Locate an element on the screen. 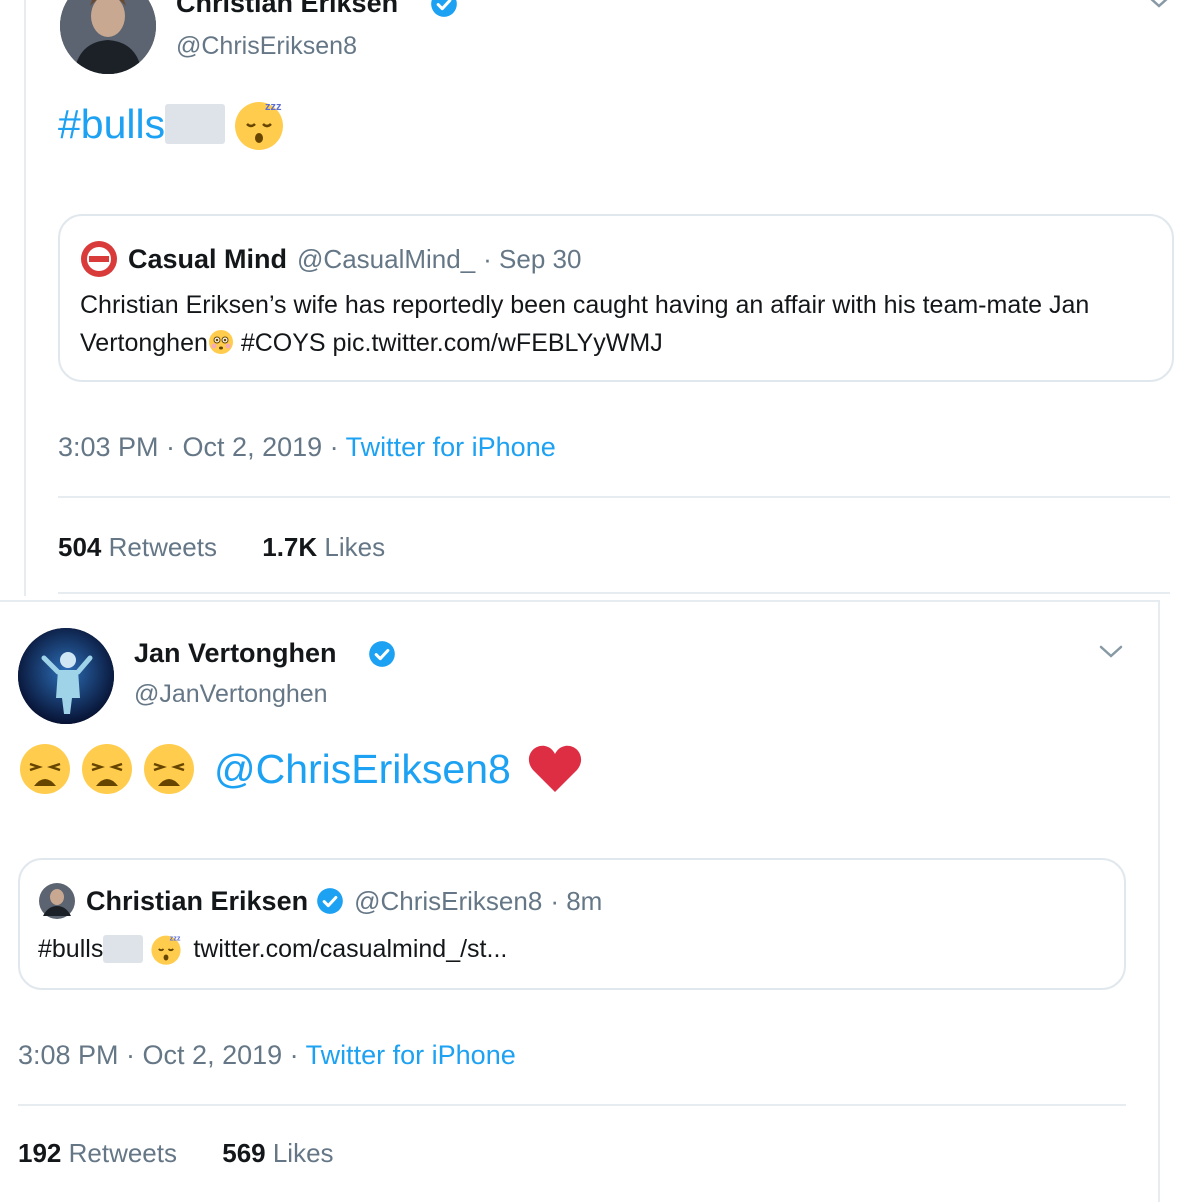 The image size is (1200, 1202). avatar-icon is located at coordinates (57, 901).